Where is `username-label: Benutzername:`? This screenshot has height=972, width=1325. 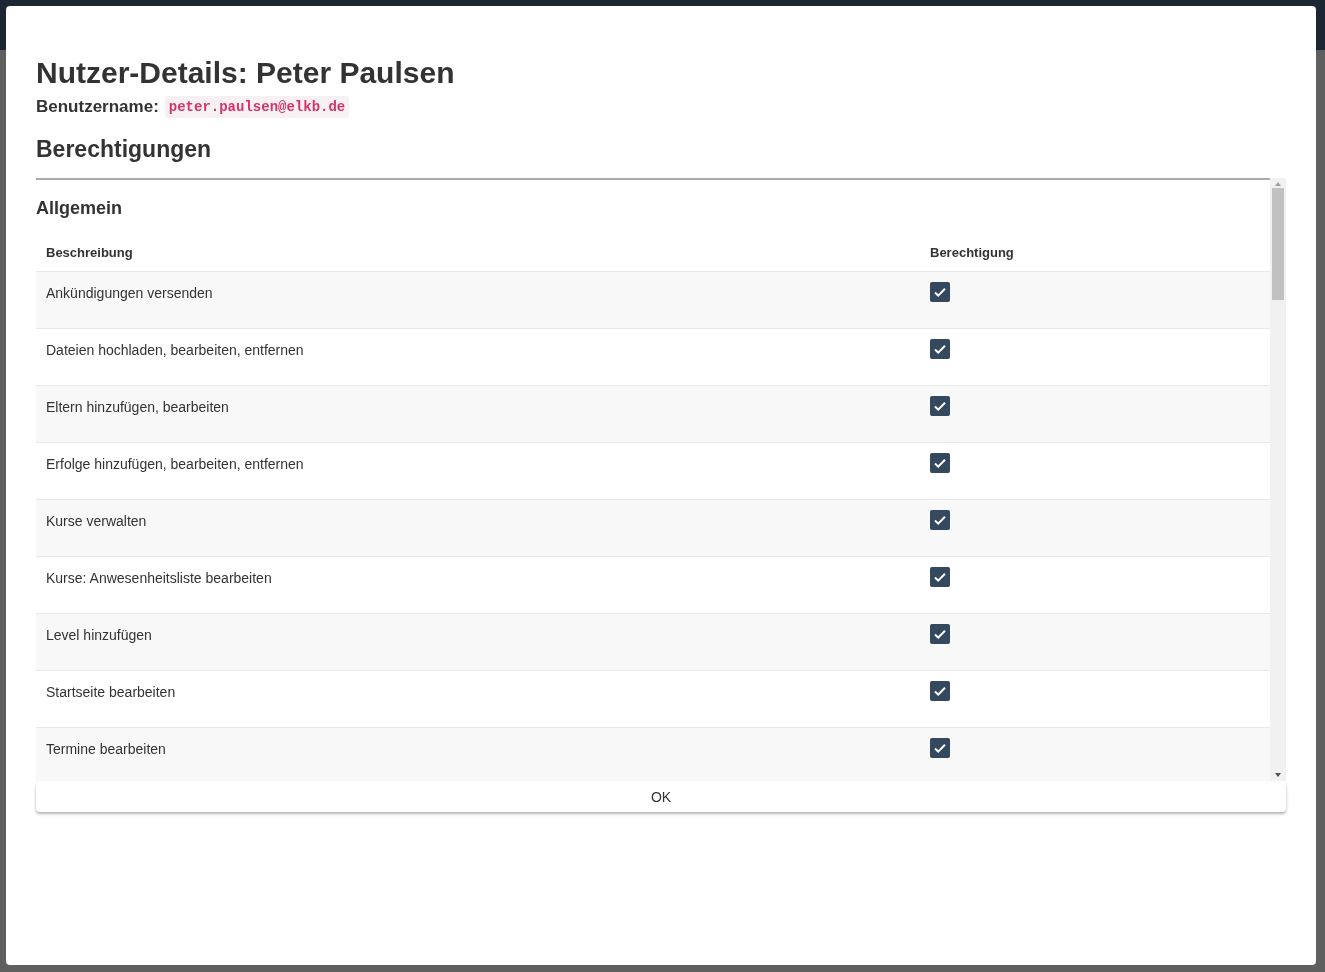 username-label: Benutzername: is located at coordinates (97, 107).